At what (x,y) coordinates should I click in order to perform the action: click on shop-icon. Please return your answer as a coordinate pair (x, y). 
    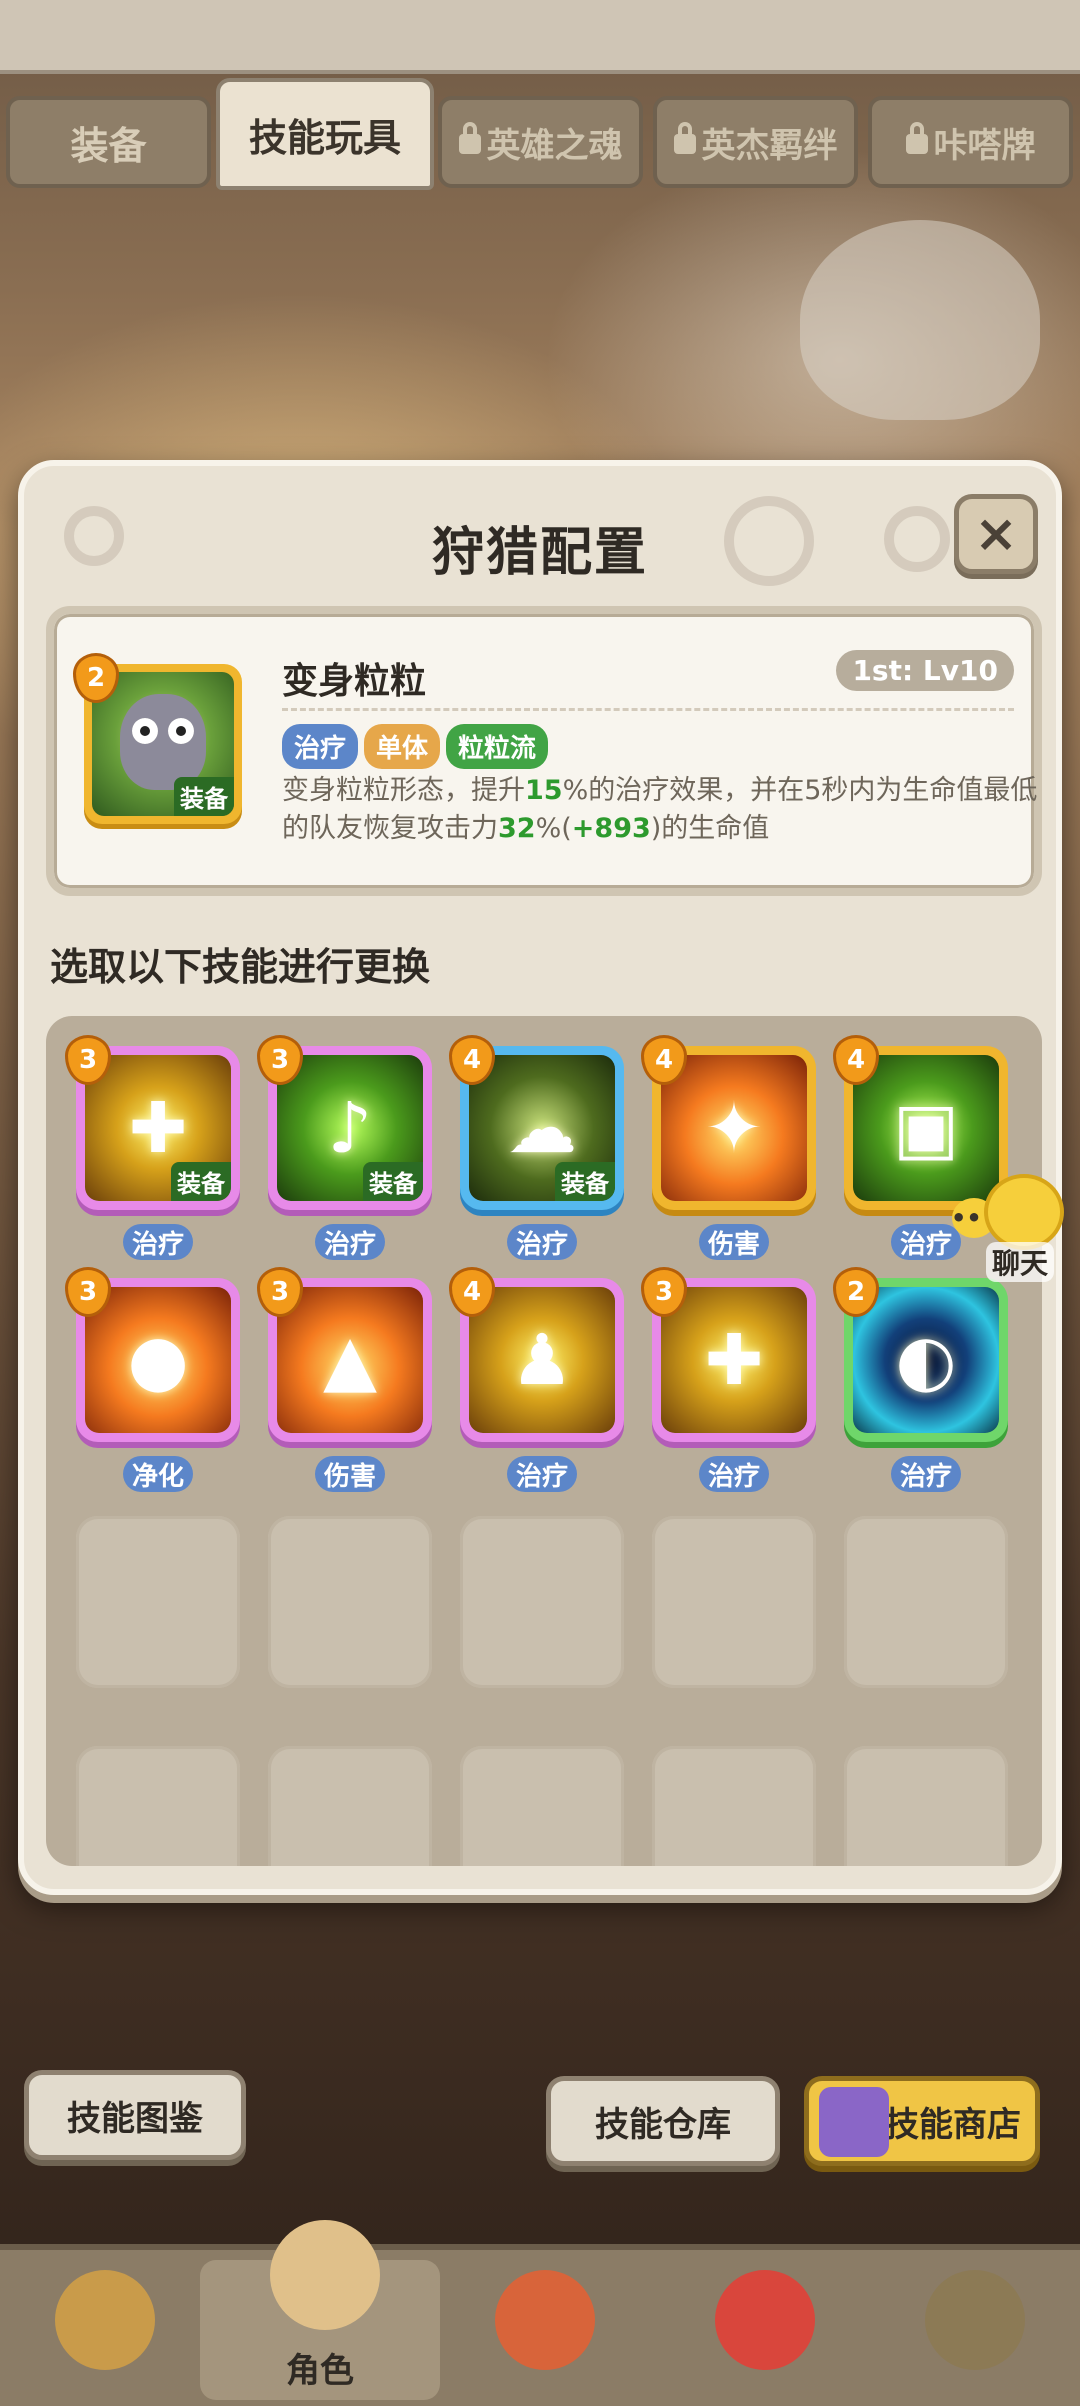
    Looking at the image, I should click on (854, 2122).